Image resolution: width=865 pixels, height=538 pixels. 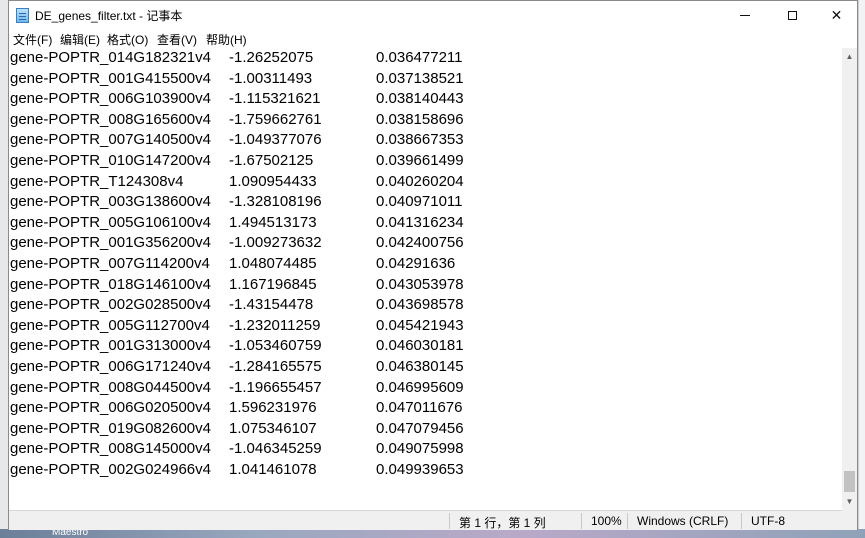 What do you see at coordinates (420, 346) in the screenshot?
I see `p-value: 0.046030181` at bounding box center [420, 346].